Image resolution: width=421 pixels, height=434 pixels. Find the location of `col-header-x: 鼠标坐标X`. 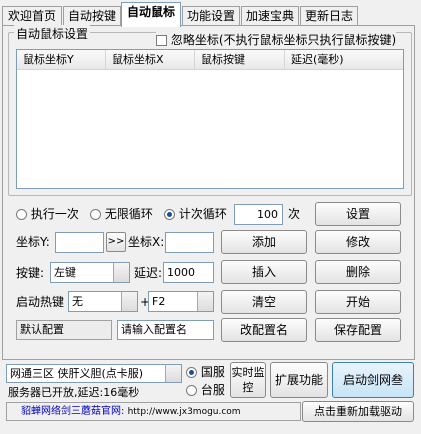

col-header-x: 鼠标坐标X is located at coordinates (150, 59).